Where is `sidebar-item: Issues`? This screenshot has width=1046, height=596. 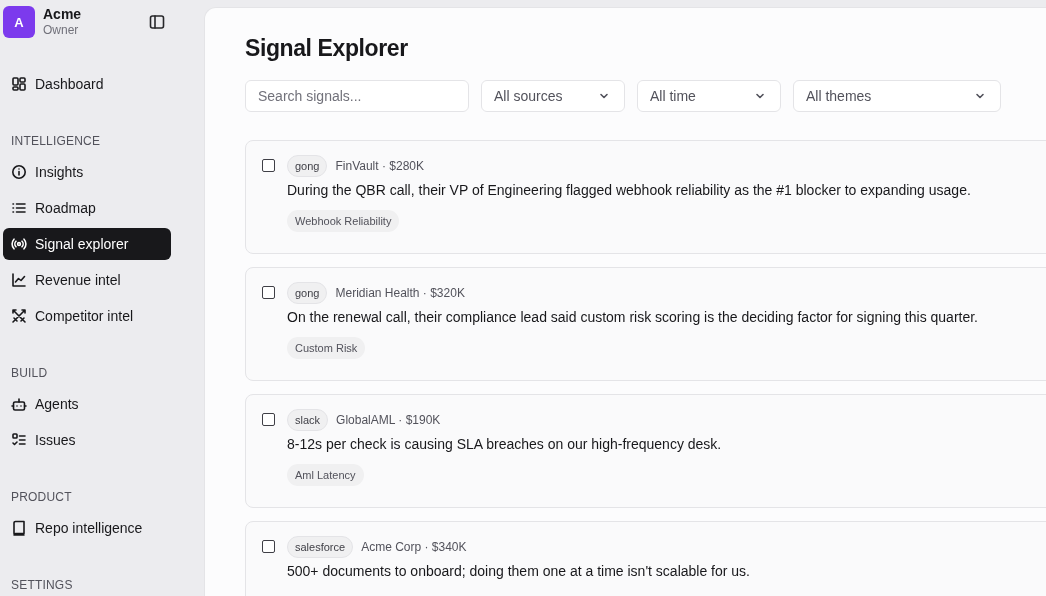
sidebar-item: Issues is located at coordinates (87, 440).